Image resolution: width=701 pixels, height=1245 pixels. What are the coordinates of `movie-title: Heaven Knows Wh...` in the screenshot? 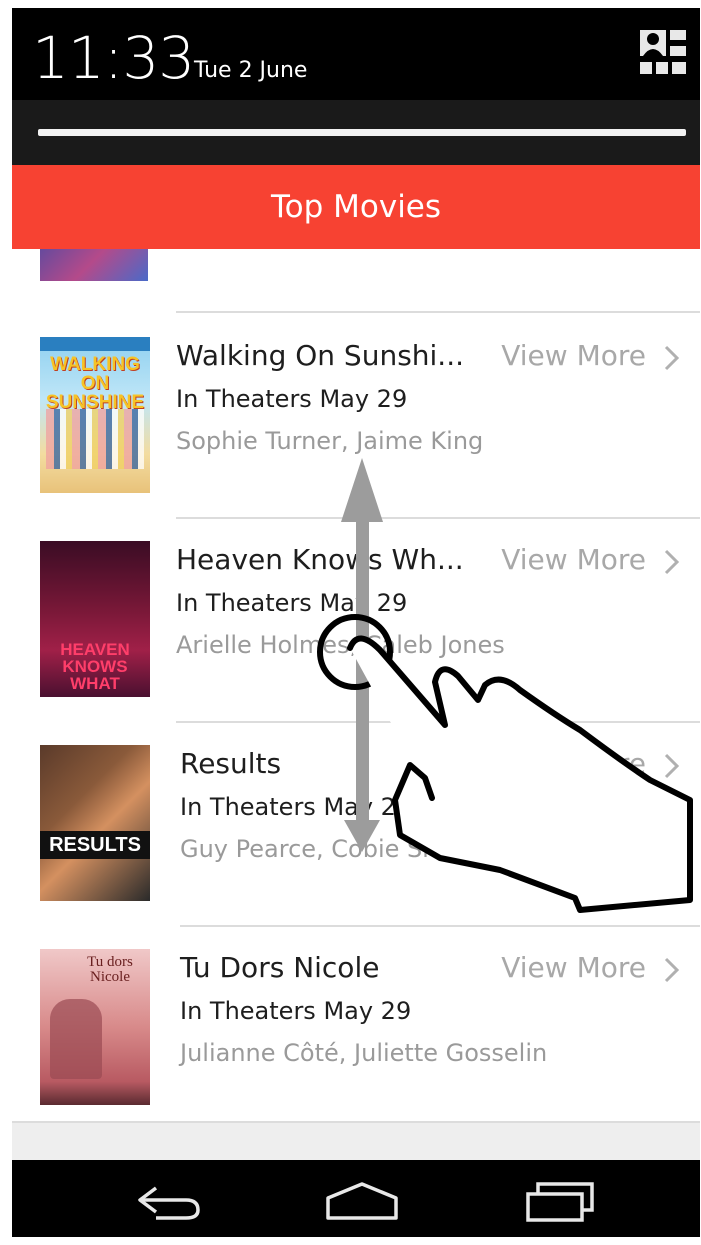 It's located at (320, 559).